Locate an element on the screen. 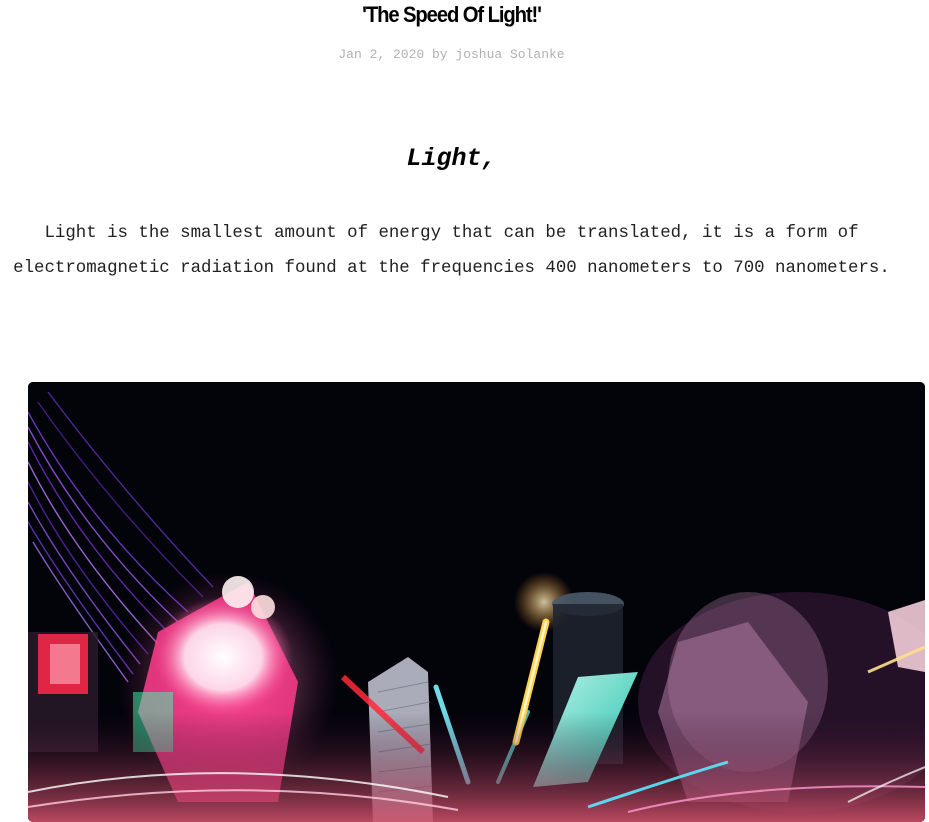  section-heading: Light, is located at coordinates (451, 158).